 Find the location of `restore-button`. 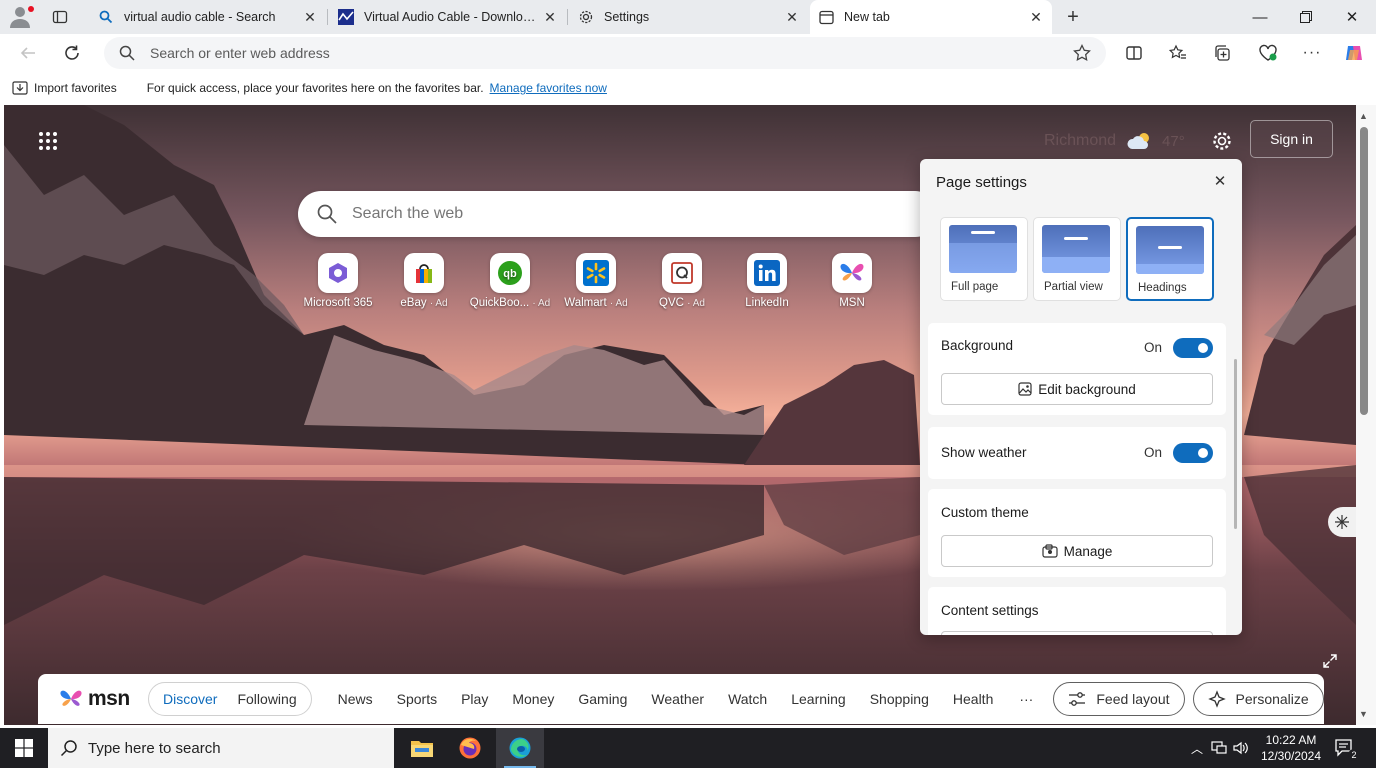

restore-button is located at coordinates (1306, 17).